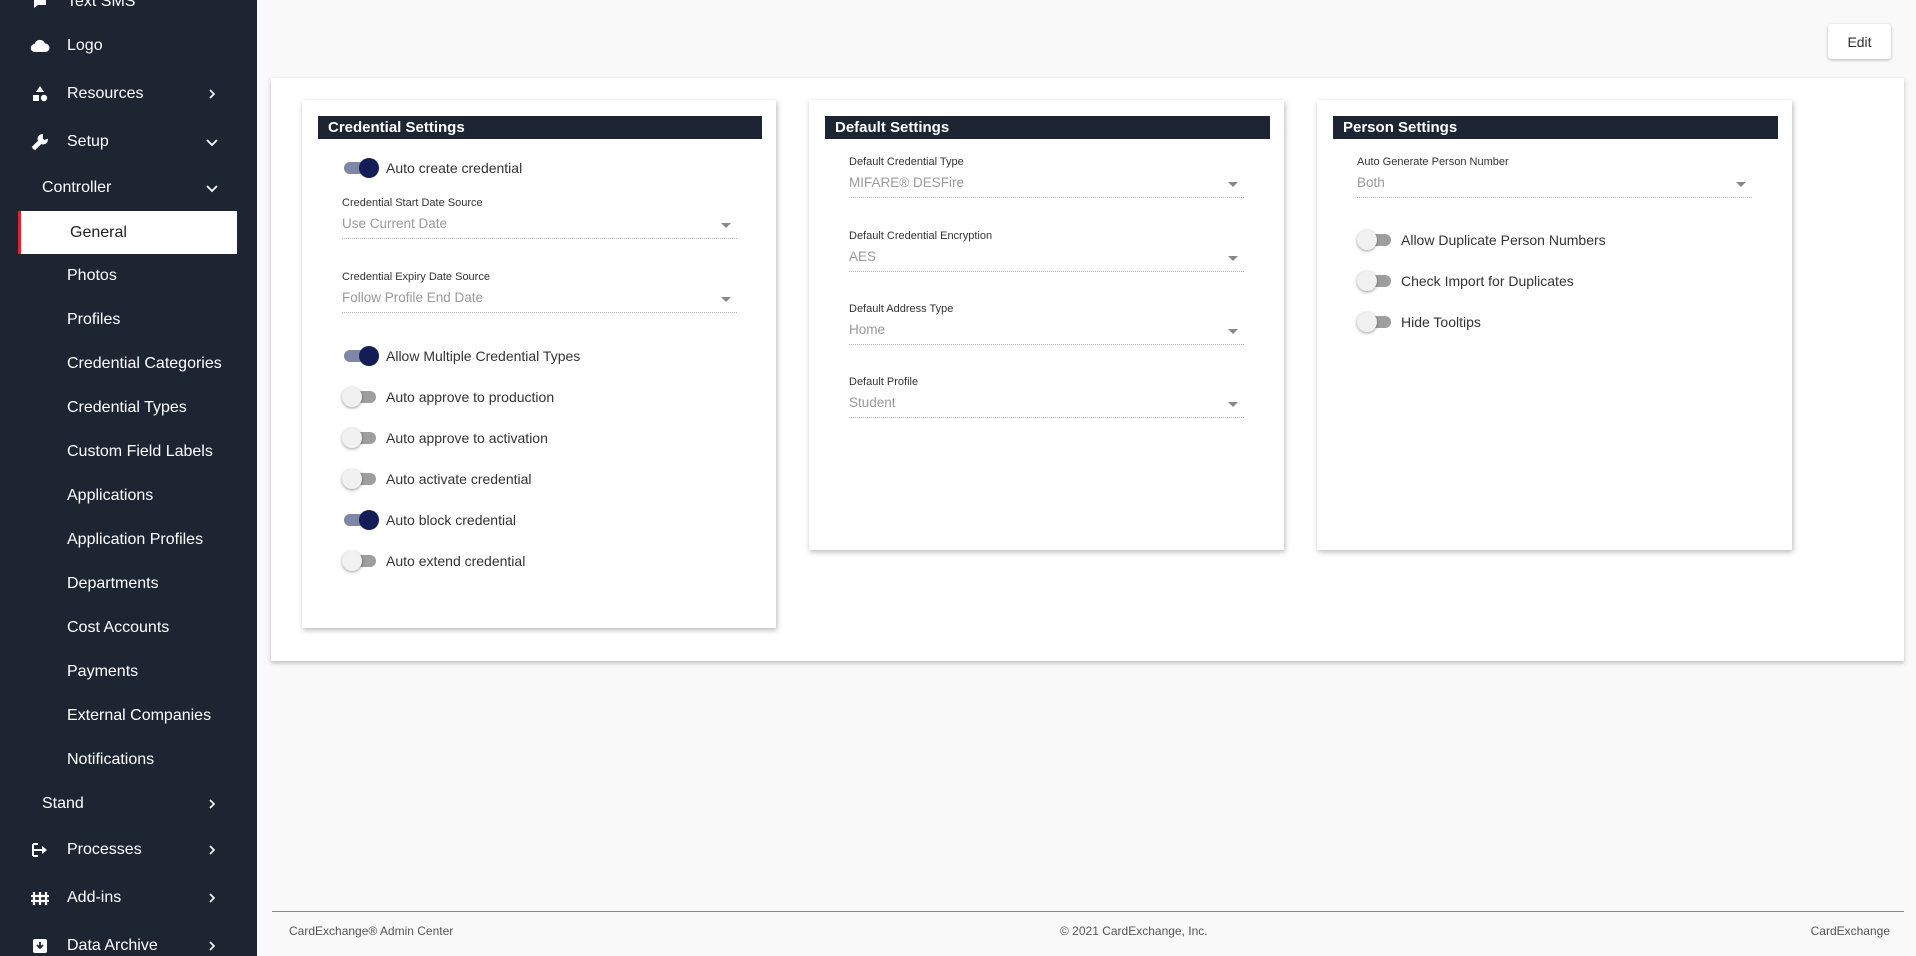 Image resolution: width=1916 pixels, height=956 pixels. I want to click on footer-brand-link: CardExchange, so click(1850, 931).